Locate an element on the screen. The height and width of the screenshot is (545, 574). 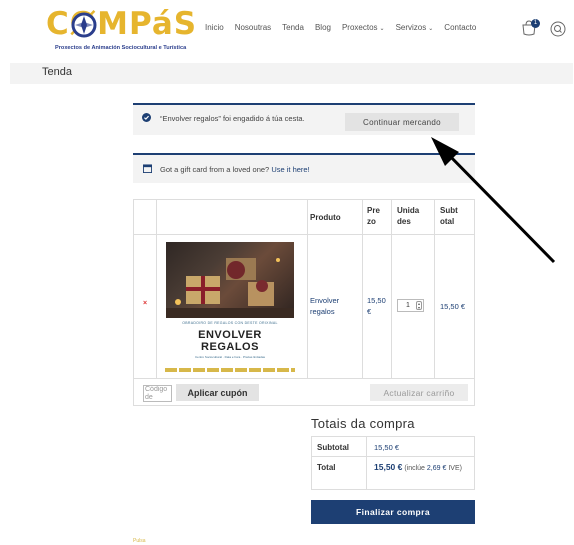
column-header-price: Pre zo is located at coordinates (373, 216).